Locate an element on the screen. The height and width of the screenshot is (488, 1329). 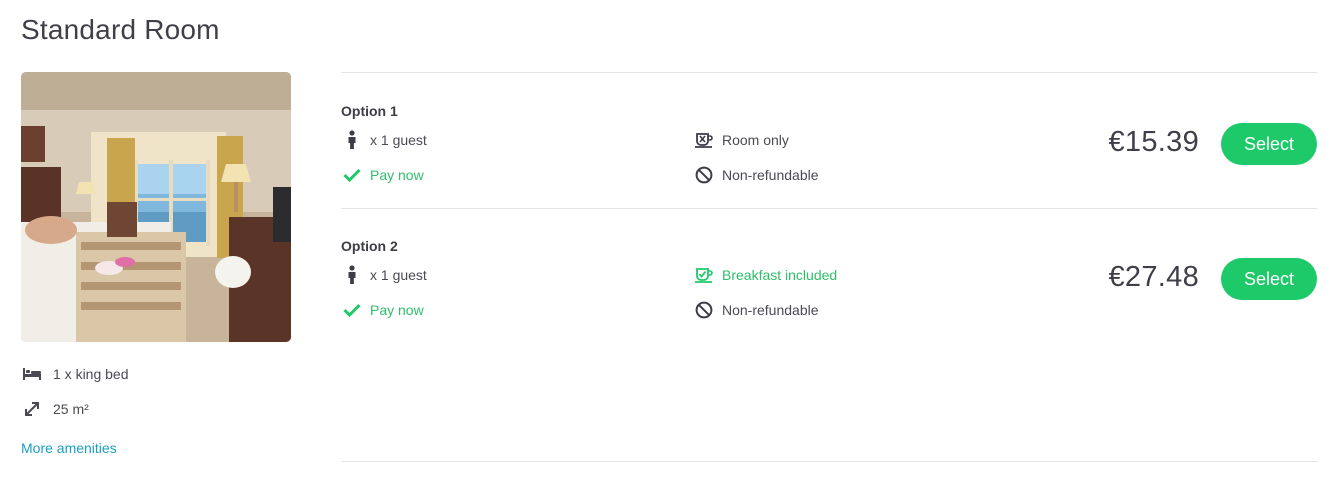
board-type: Room only is located at coordinates (741, 140).